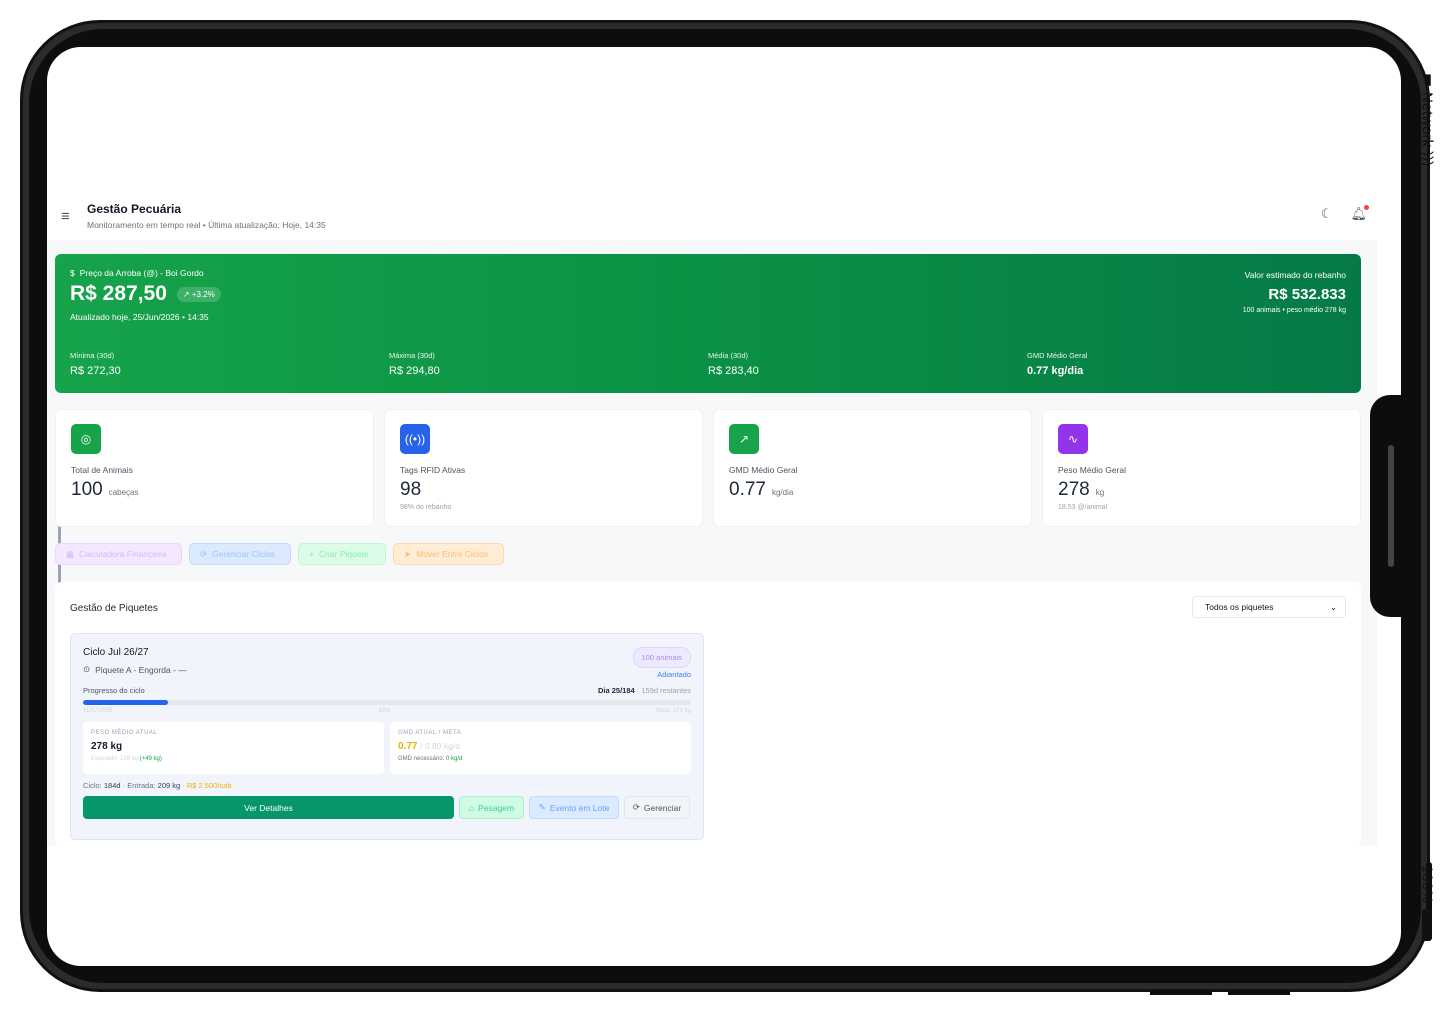  Describe the element at coordinates (112, 785) in the screenshot. I see `meta-cycle: 184d` at that location.